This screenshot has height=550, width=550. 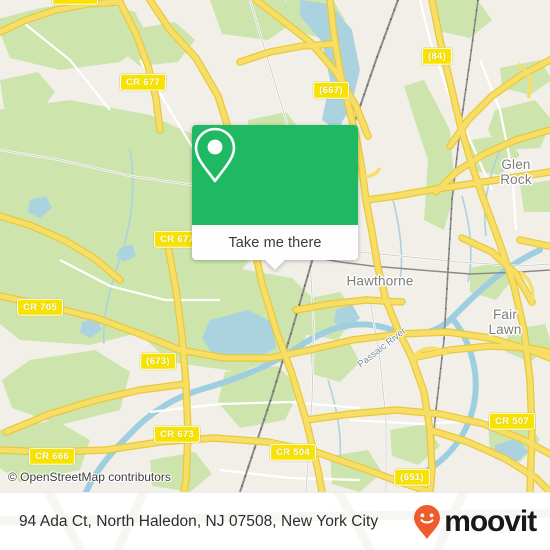 I want to click on highway-shield-cr-705: CR 705, so click(x=40, y=307).